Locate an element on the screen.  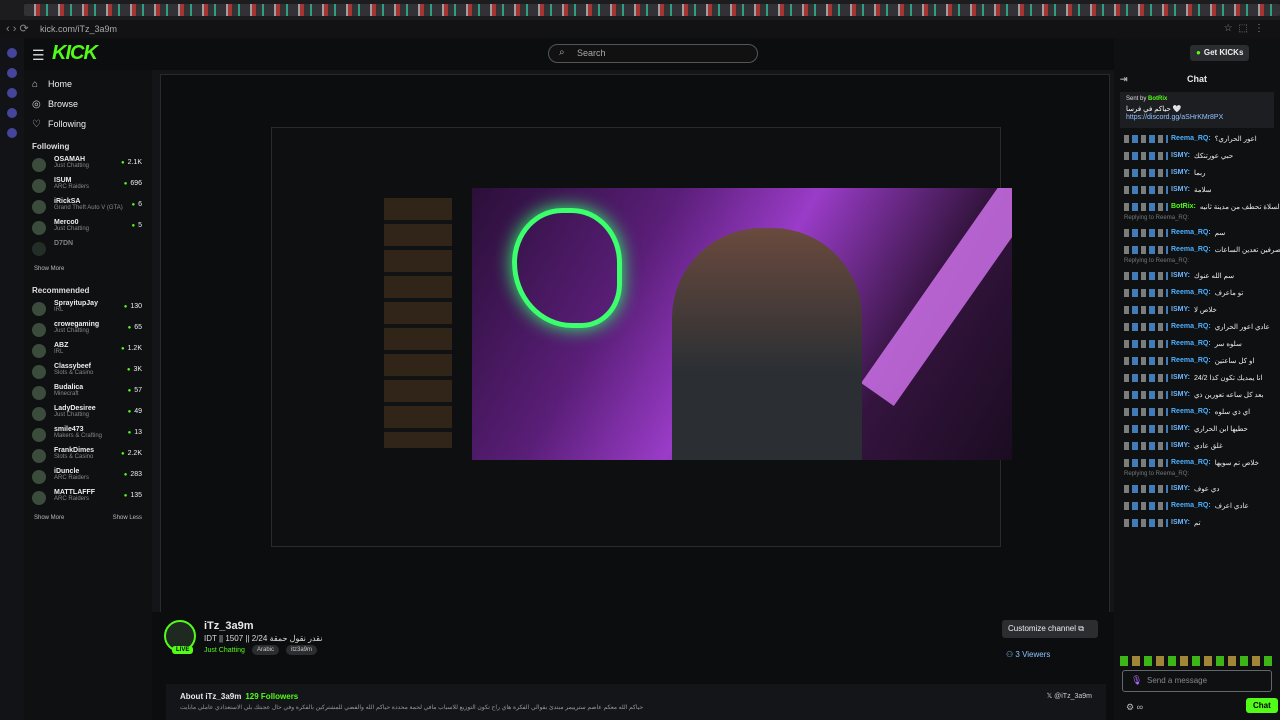
search-input: ⌕ Search is located at coordinates (653, 53).